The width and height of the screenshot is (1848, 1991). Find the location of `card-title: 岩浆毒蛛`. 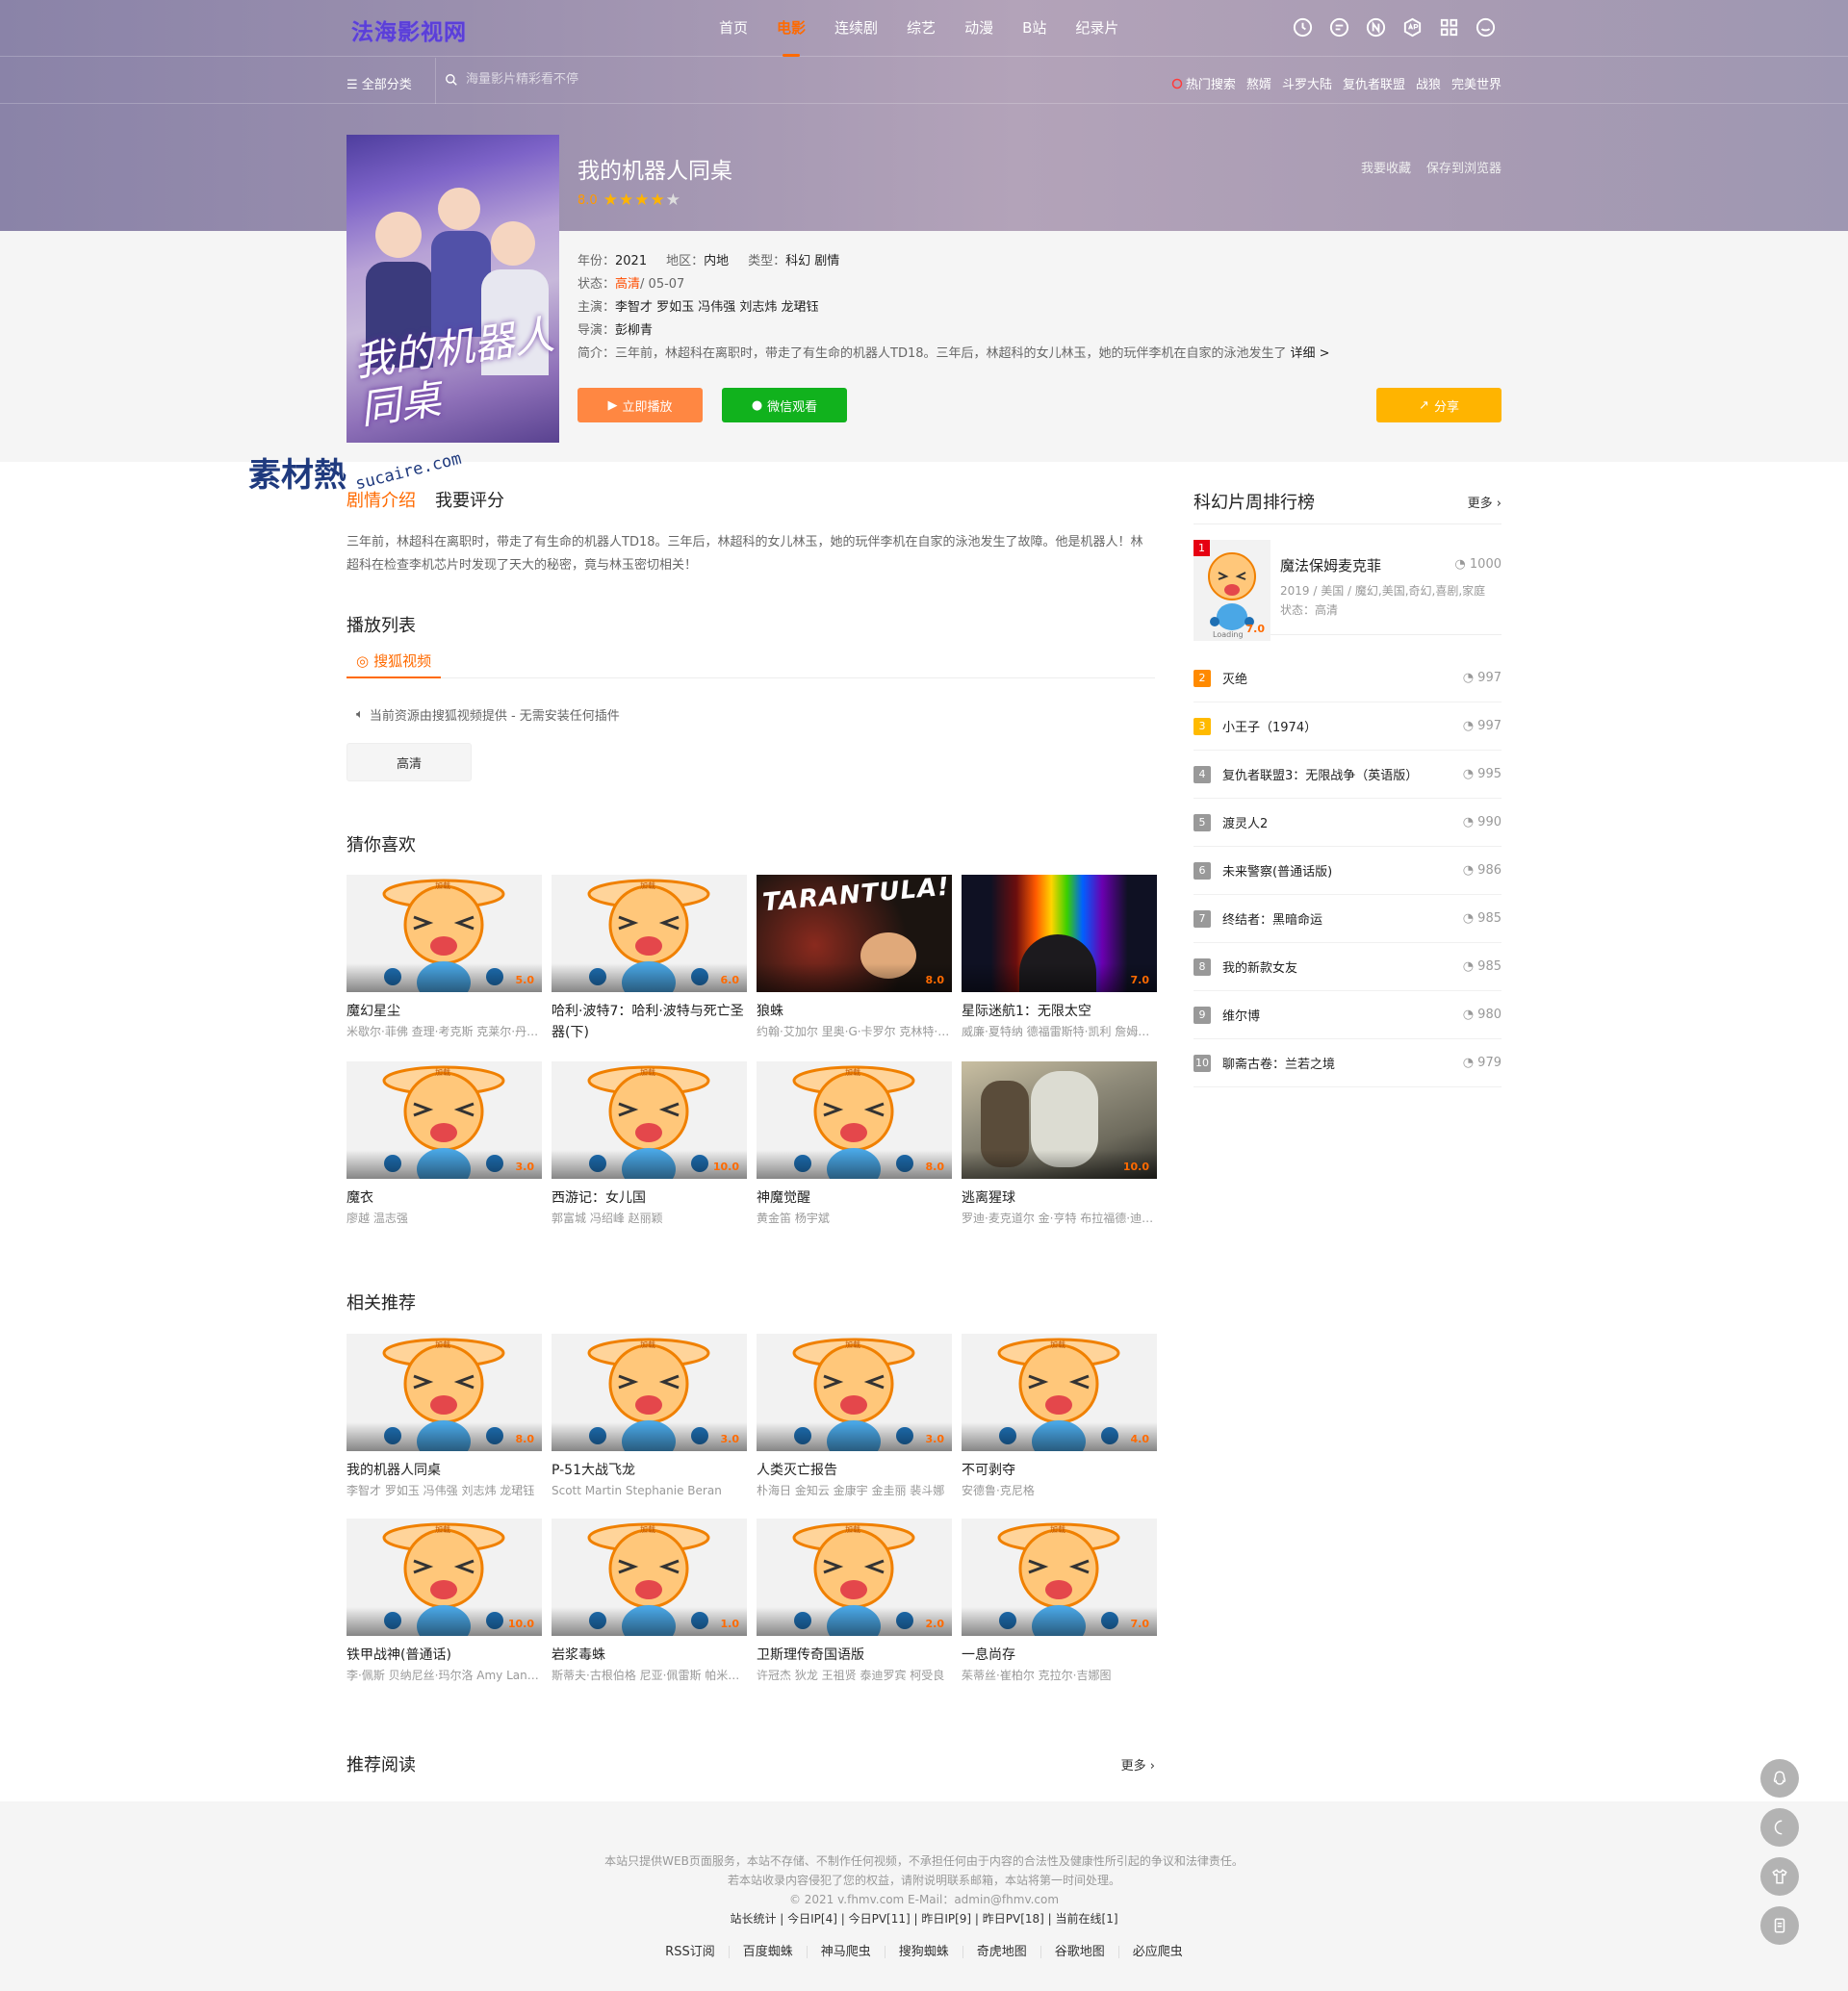

card-title: 岩浆毒蛛 is located at coordinates (649, 1656).